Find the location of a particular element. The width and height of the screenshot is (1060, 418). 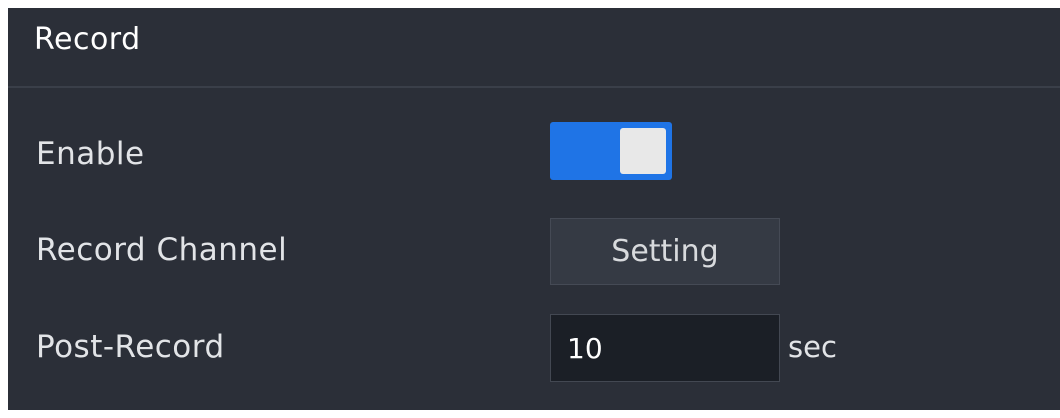

record-channel-label: Record Channel is located at coordinates (162, 250).